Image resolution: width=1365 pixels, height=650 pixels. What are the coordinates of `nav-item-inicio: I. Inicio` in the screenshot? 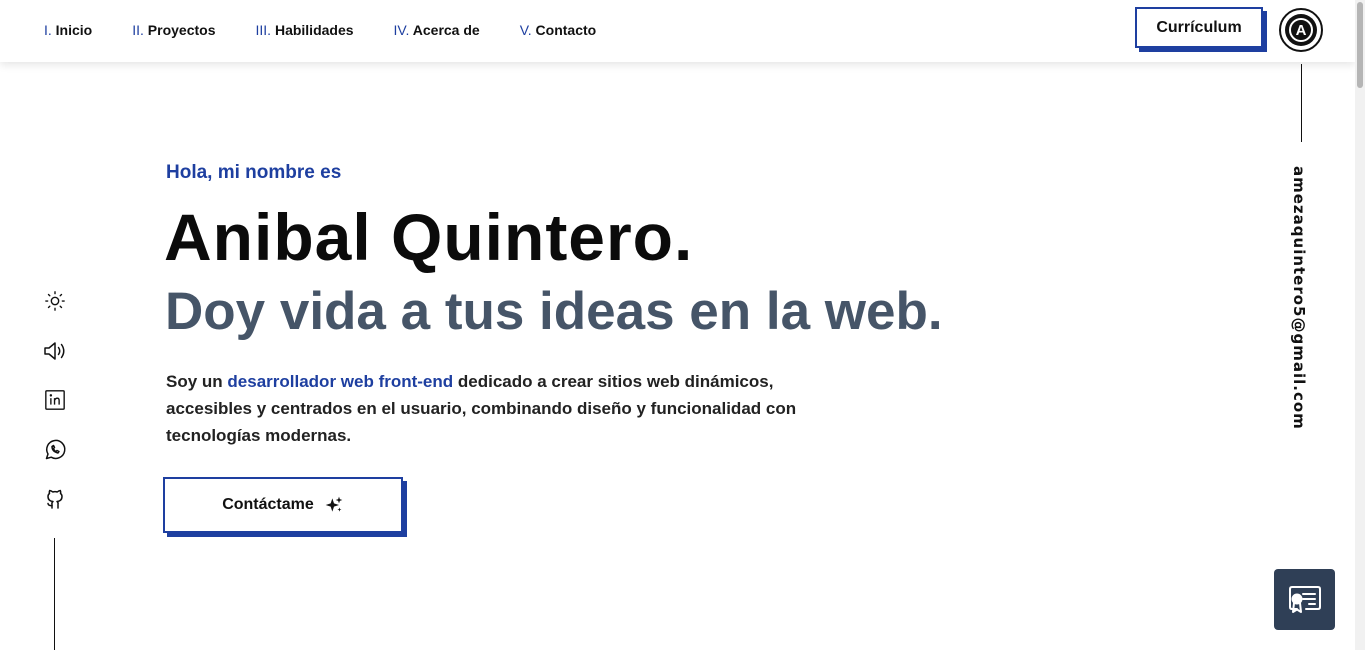 It's located at (68, 30).